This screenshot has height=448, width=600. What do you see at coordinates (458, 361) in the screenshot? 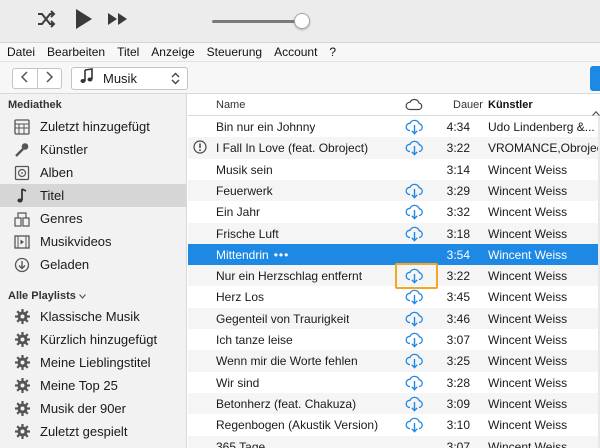
I see `song-duration: 3:25` at bounding box center [458, 361].